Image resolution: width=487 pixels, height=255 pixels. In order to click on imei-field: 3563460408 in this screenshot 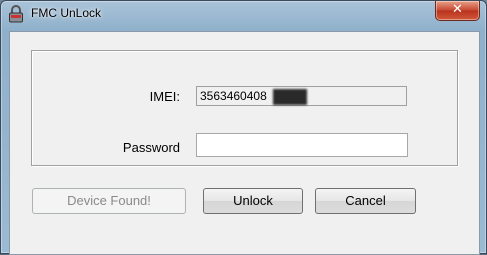, I will do `click(301, 96)`.